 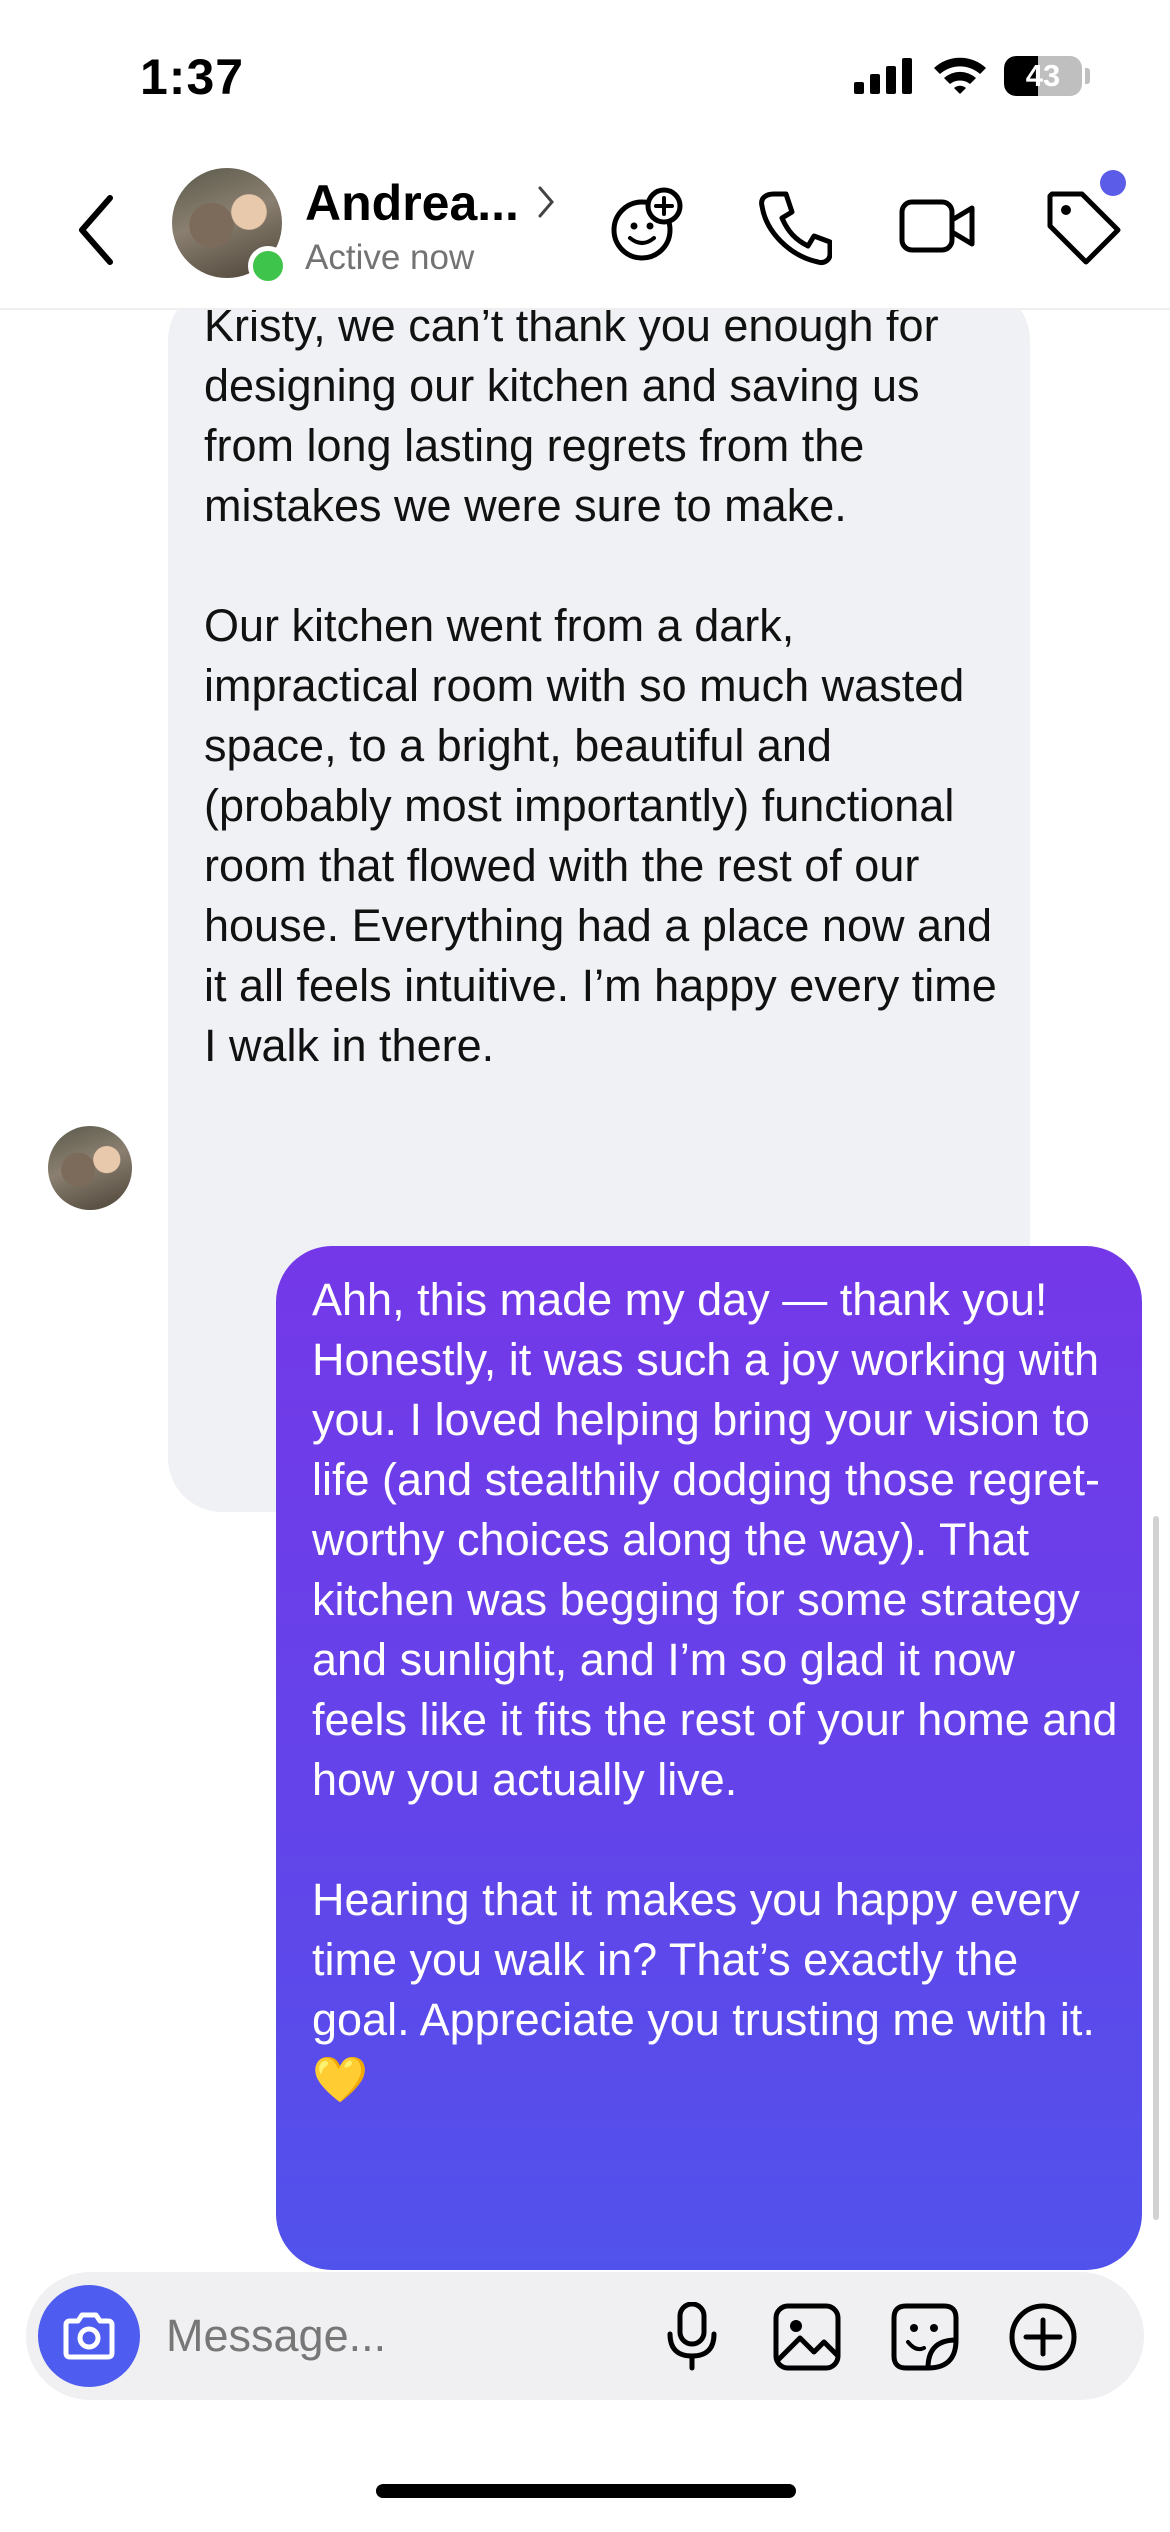 I want to click on online-indicator, so click(x=268, y=266).